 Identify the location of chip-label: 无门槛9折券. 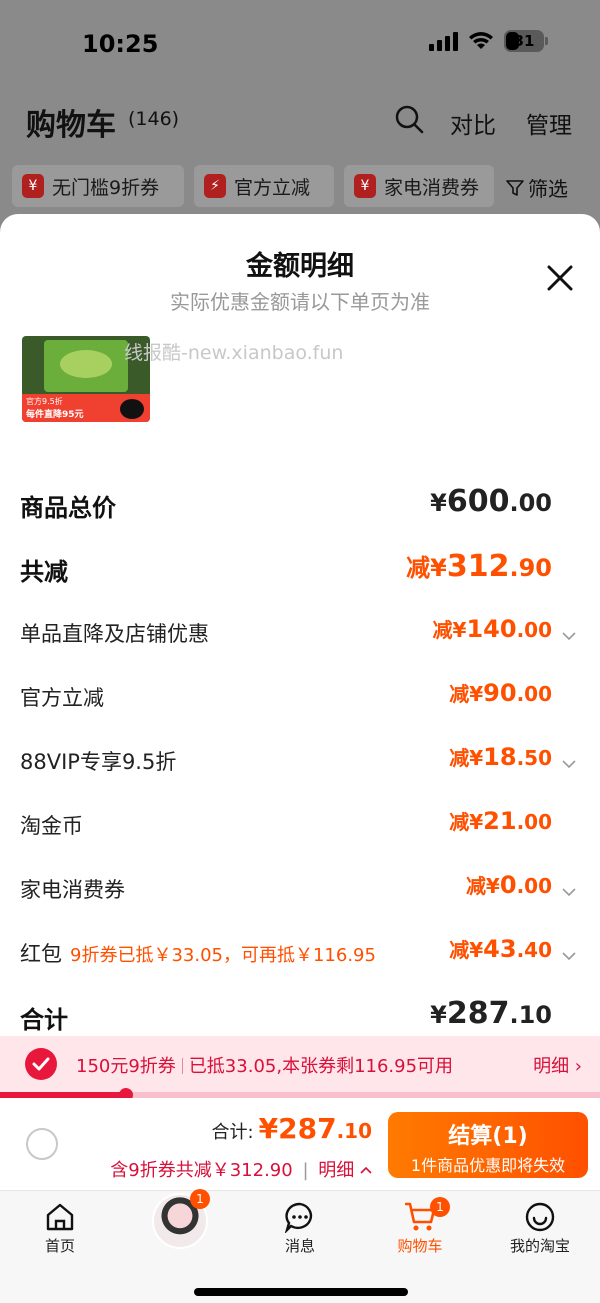
(106, 187).